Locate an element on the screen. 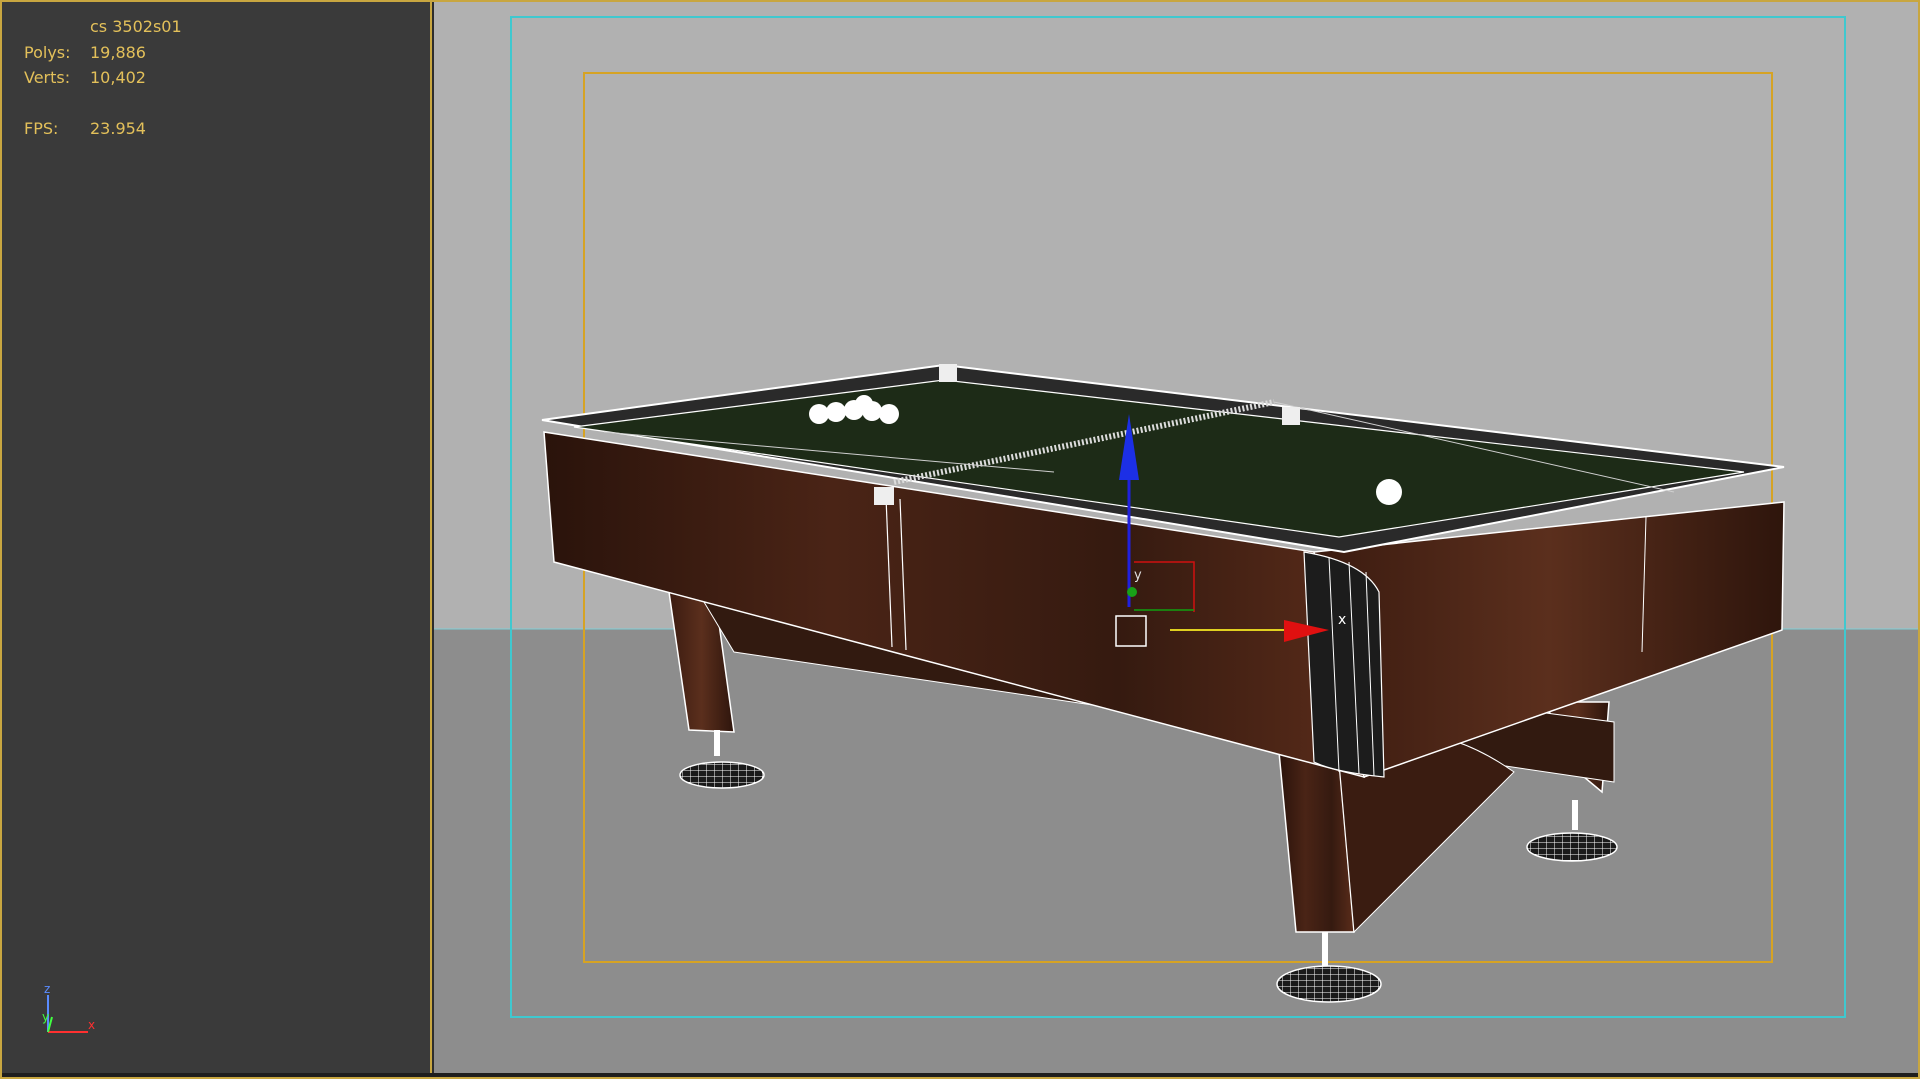 Image resolution: width=1920 pixels, height=1079 pixels. stat-row-polys: Polys: 19,886 is located at coordinates (103, 53).